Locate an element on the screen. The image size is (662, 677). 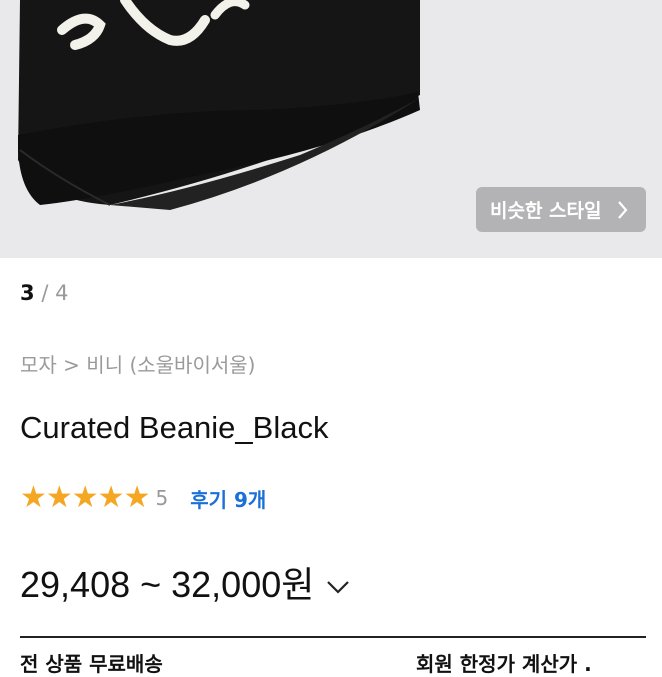
section-divider is located at coordinates (333, 637).